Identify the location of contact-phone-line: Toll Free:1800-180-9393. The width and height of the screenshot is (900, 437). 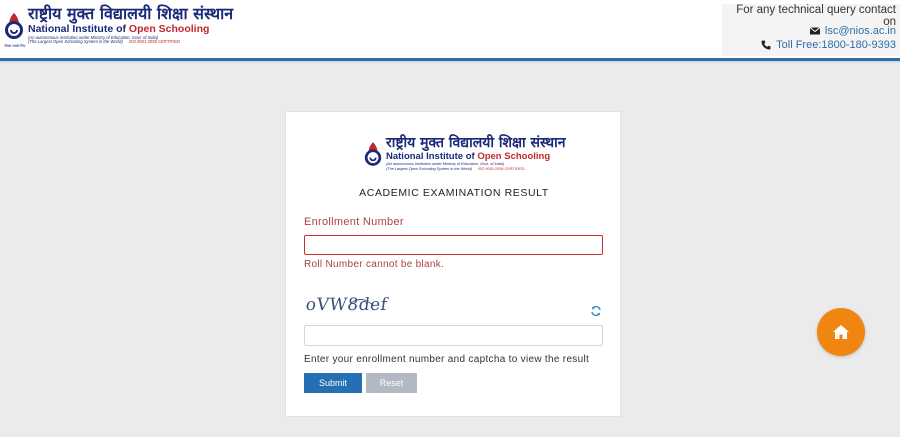
(809, 45).